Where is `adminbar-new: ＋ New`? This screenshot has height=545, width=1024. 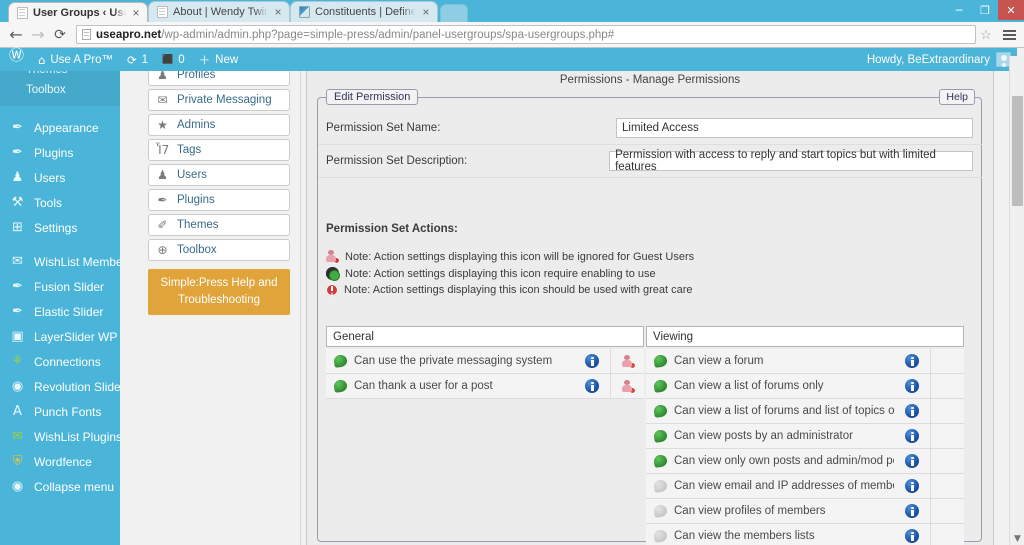
adminbar-new: ＋ New is located at coordinates (219, 59).